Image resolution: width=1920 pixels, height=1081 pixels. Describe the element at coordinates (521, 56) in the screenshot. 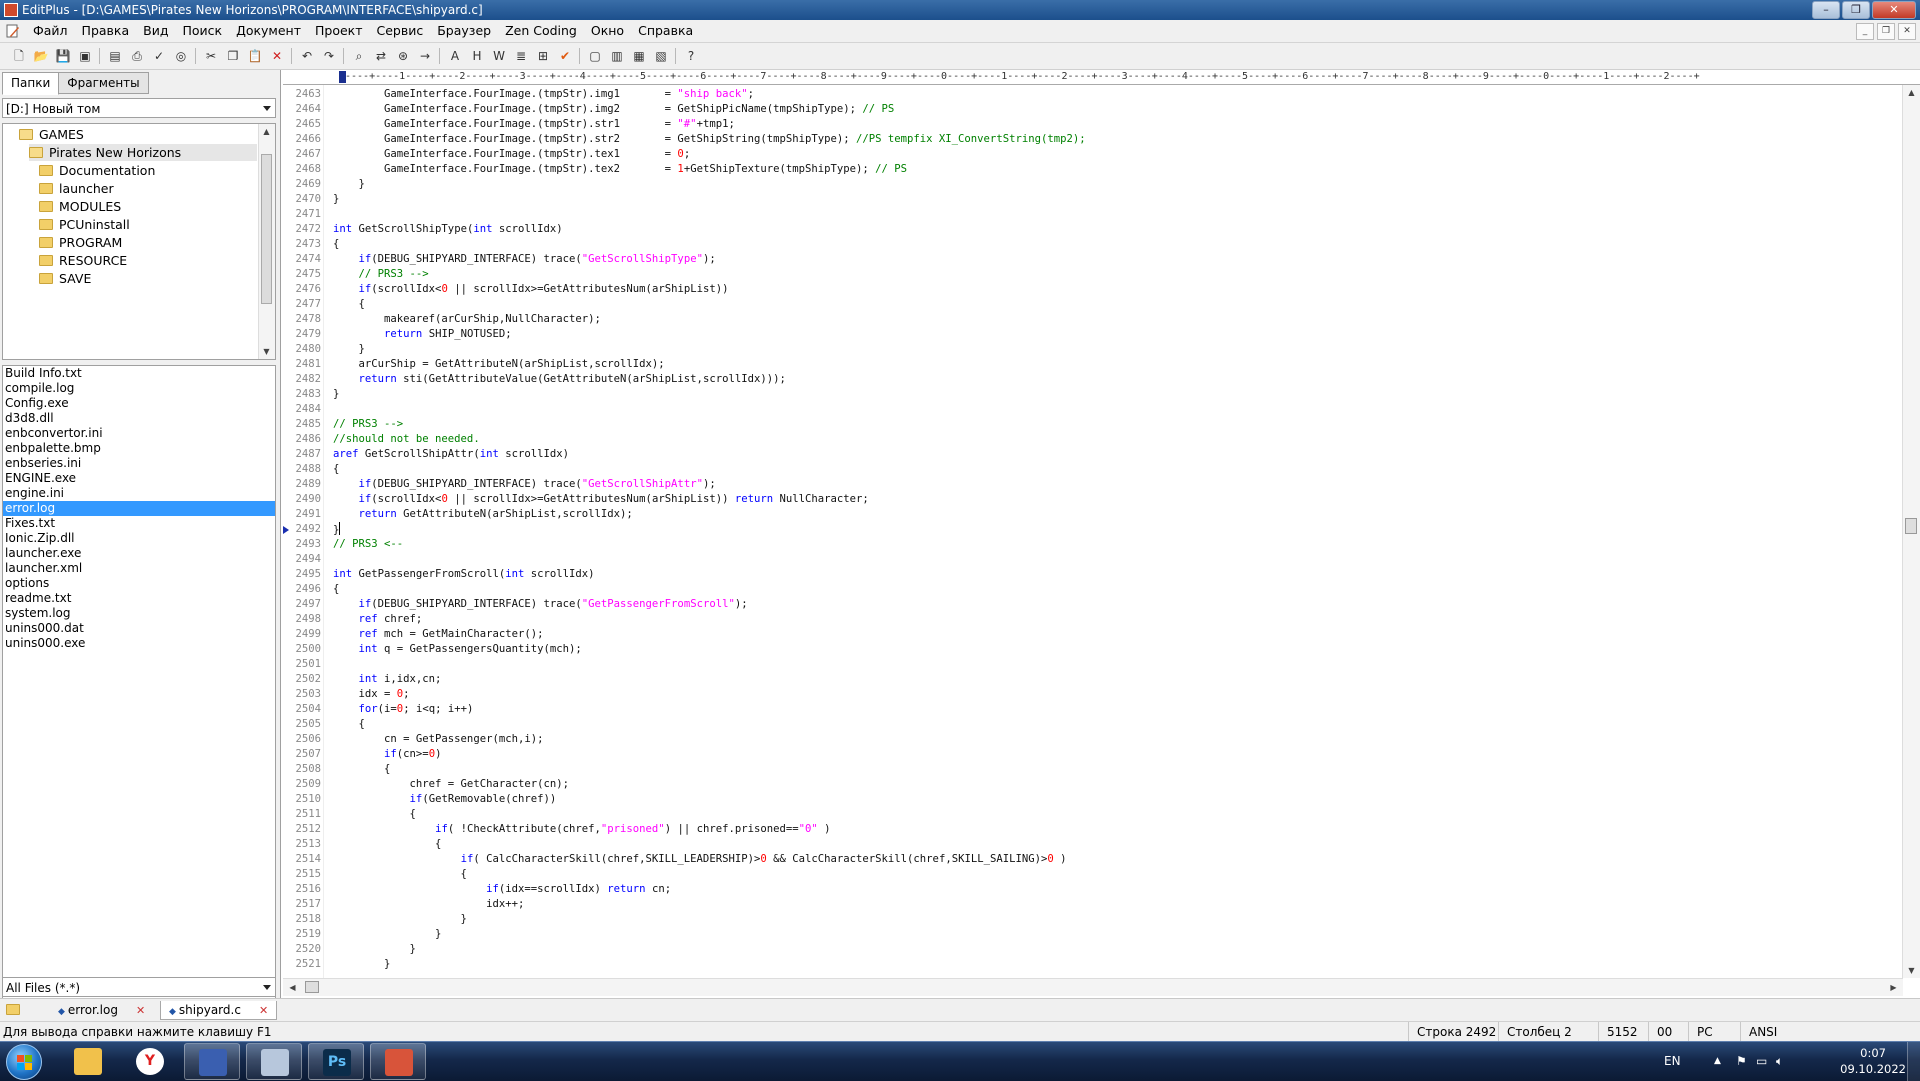

I see `line-numbers-icon: ≣` at that location.